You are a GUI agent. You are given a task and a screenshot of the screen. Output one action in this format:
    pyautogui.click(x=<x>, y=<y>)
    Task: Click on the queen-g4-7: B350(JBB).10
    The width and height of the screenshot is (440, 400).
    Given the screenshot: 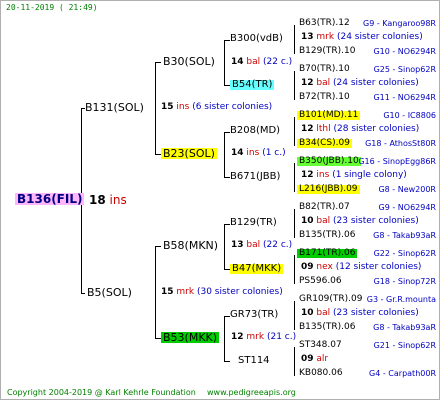 What is the action you would take?
    pyautogui.click(x=329, y=161)
    